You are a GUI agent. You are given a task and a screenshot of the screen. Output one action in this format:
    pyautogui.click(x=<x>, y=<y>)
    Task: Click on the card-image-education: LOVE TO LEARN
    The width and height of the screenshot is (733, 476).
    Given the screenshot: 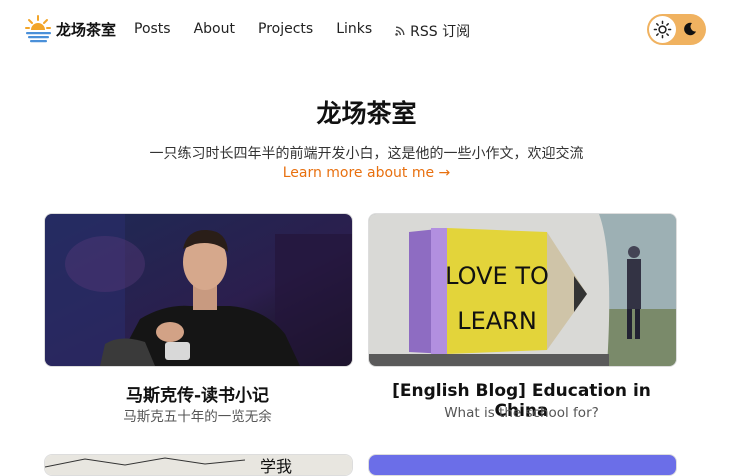 What is the action you would take?
    pyautogui.click(x=522, y=290)
    